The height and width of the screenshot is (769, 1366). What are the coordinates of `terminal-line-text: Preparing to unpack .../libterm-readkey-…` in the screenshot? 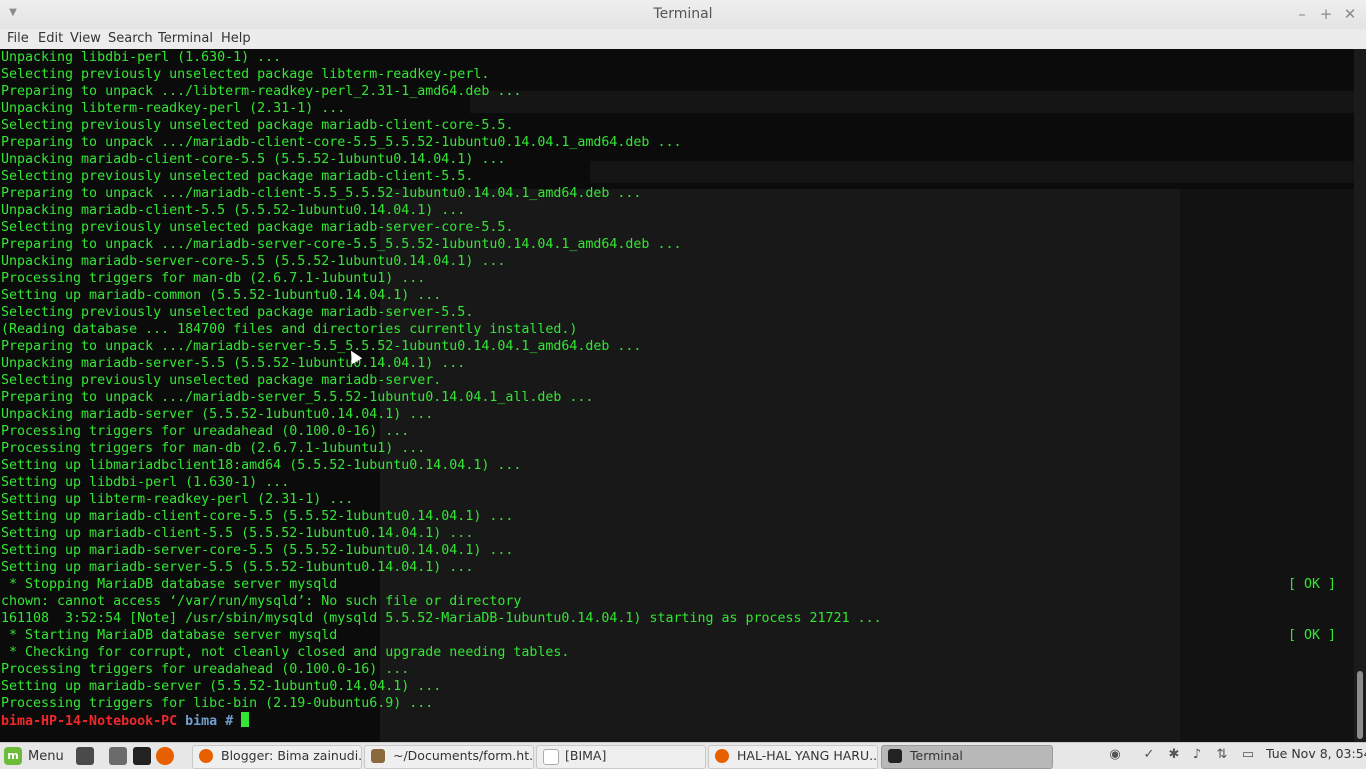 It's located at (261, 91).